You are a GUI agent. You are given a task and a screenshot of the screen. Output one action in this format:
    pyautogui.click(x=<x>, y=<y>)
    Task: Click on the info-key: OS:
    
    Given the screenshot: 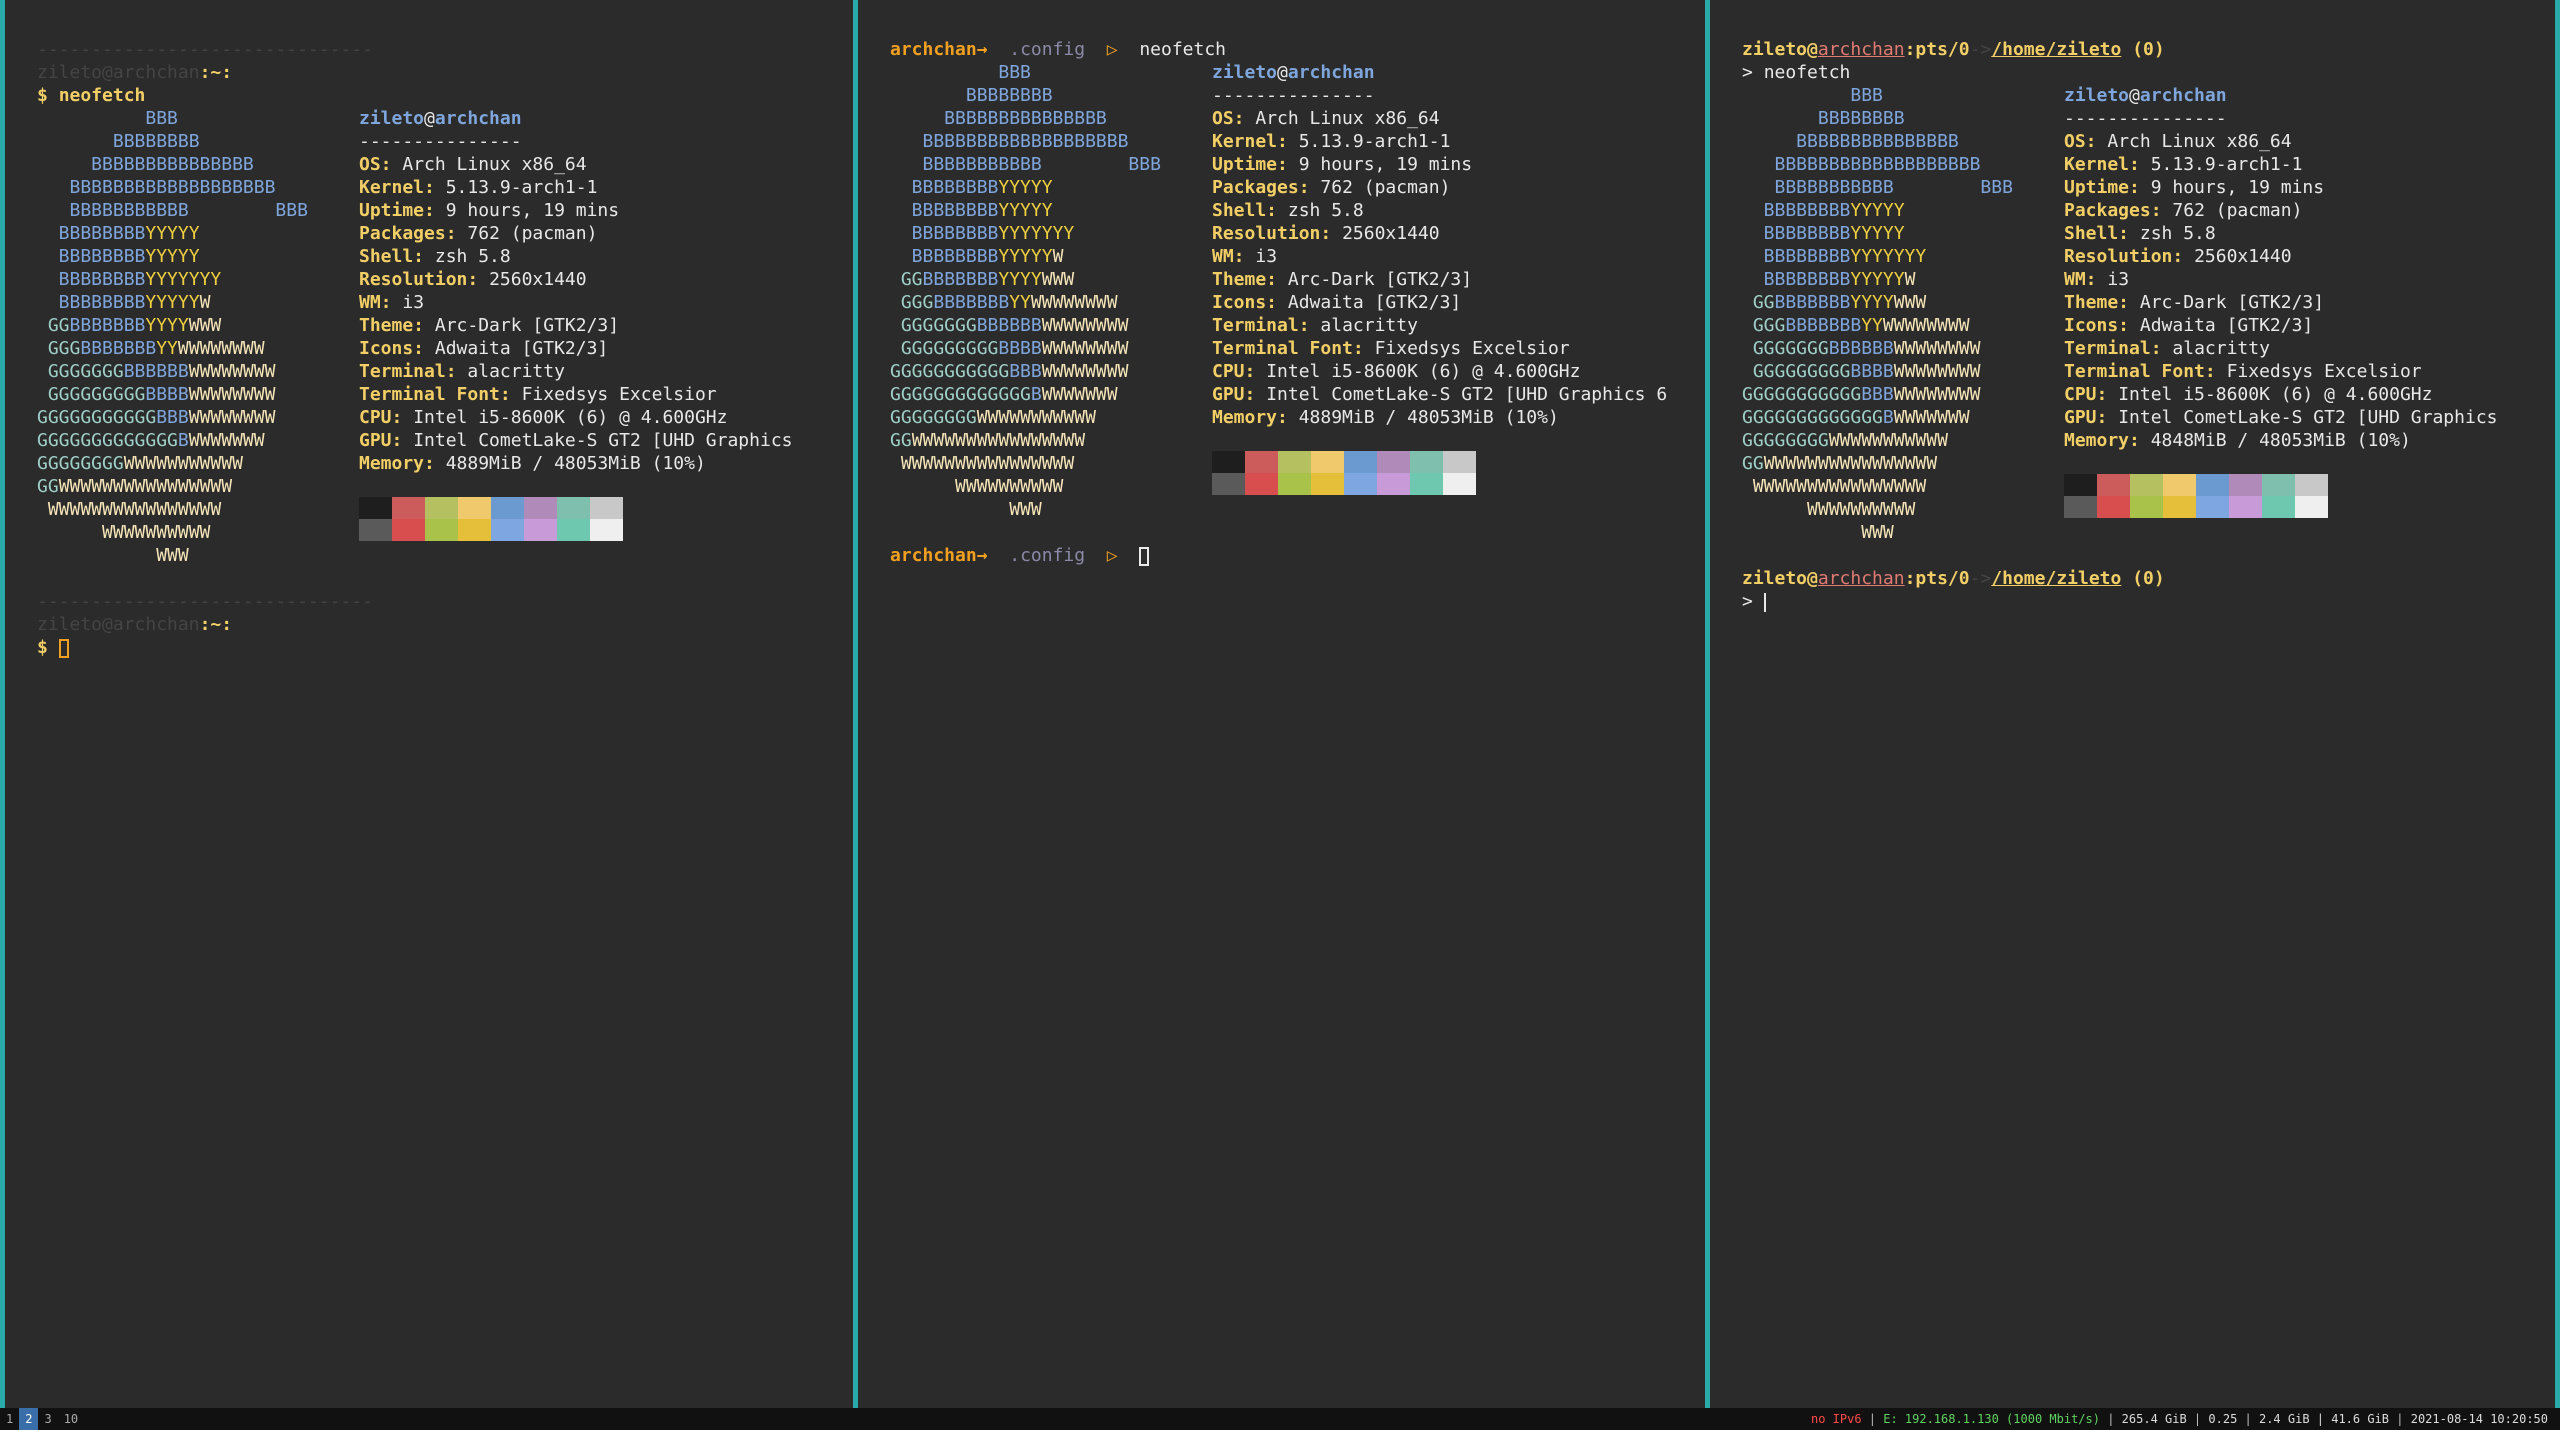 What is the action you would take?
    pyautogui.click(x=375, y=164)
    